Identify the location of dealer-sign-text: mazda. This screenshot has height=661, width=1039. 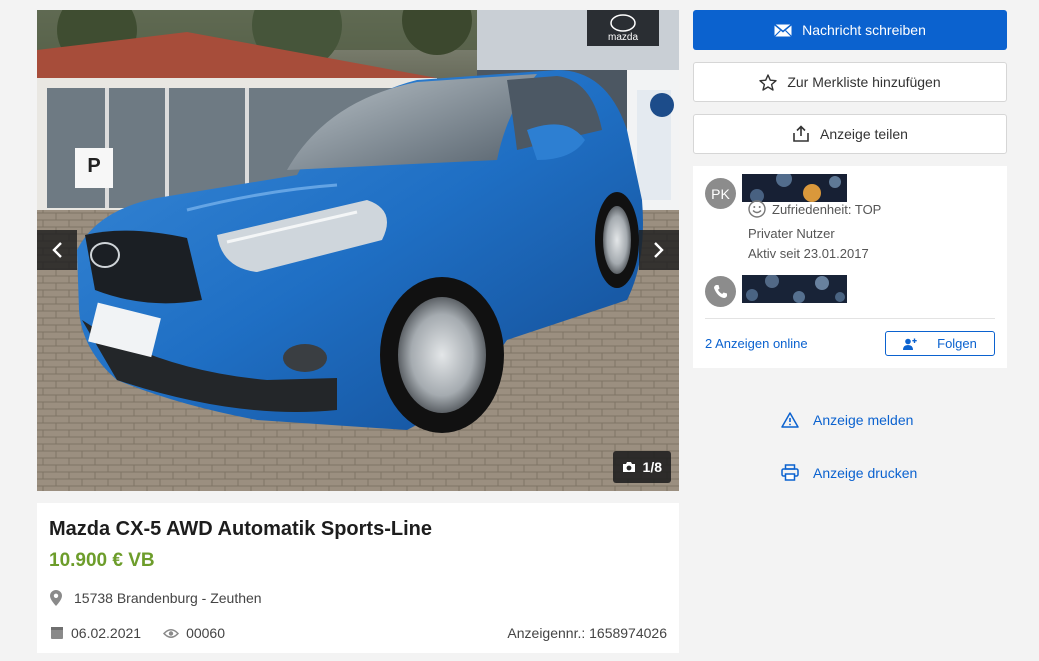
(623, 37).